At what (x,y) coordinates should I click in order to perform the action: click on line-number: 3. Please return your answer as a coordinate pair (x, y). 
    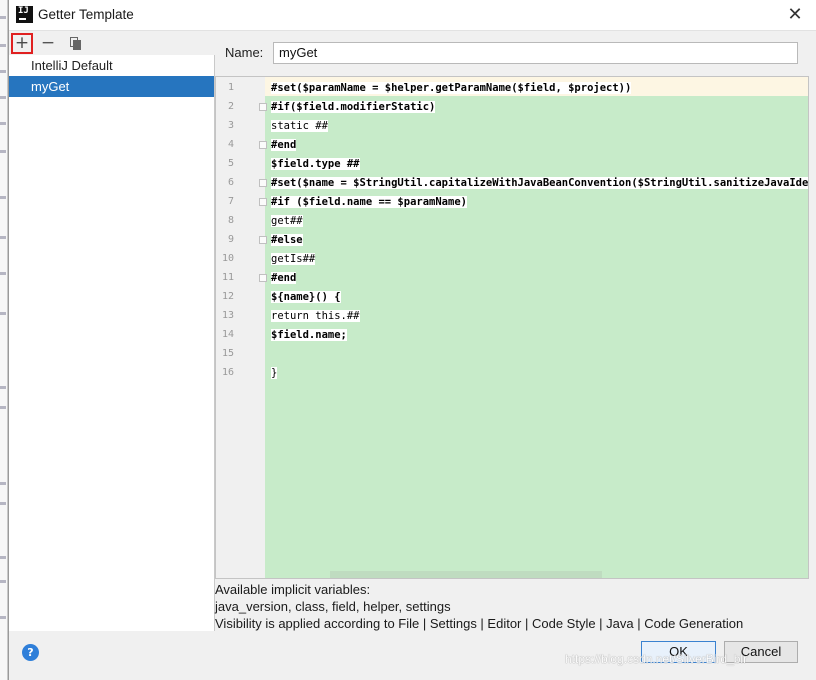
    Looking at the image, I should click on (240, 126).